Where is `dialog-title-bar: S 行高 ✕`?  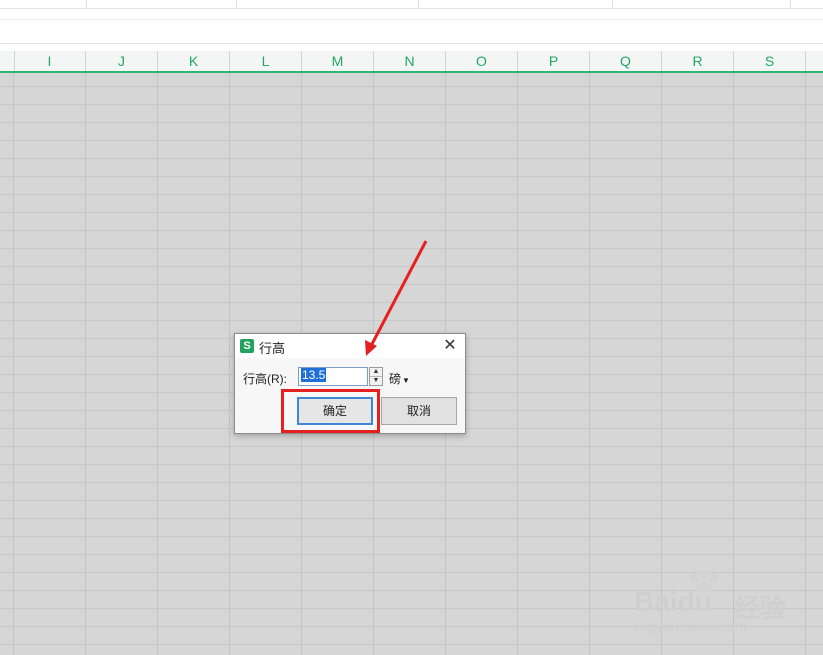
dialog-title-bar: S 行高 ✕ is located at coordinates (350, 346).